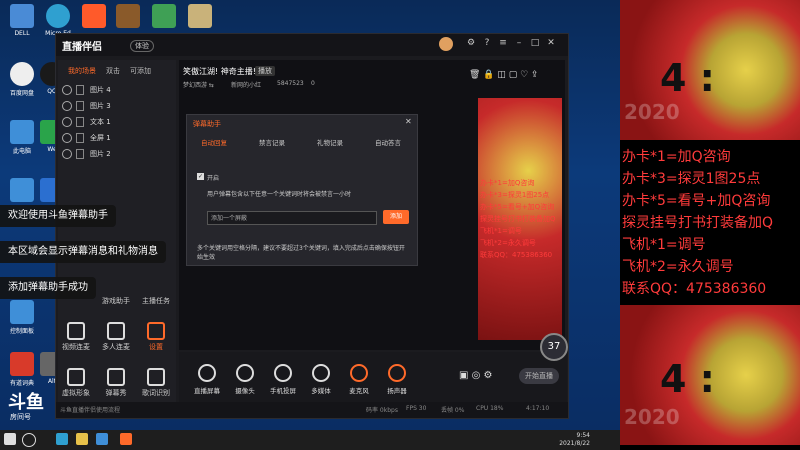 The height and width of the screenshot is (450, 800). I want to click on play-badge: 播放, so click(265, 71).